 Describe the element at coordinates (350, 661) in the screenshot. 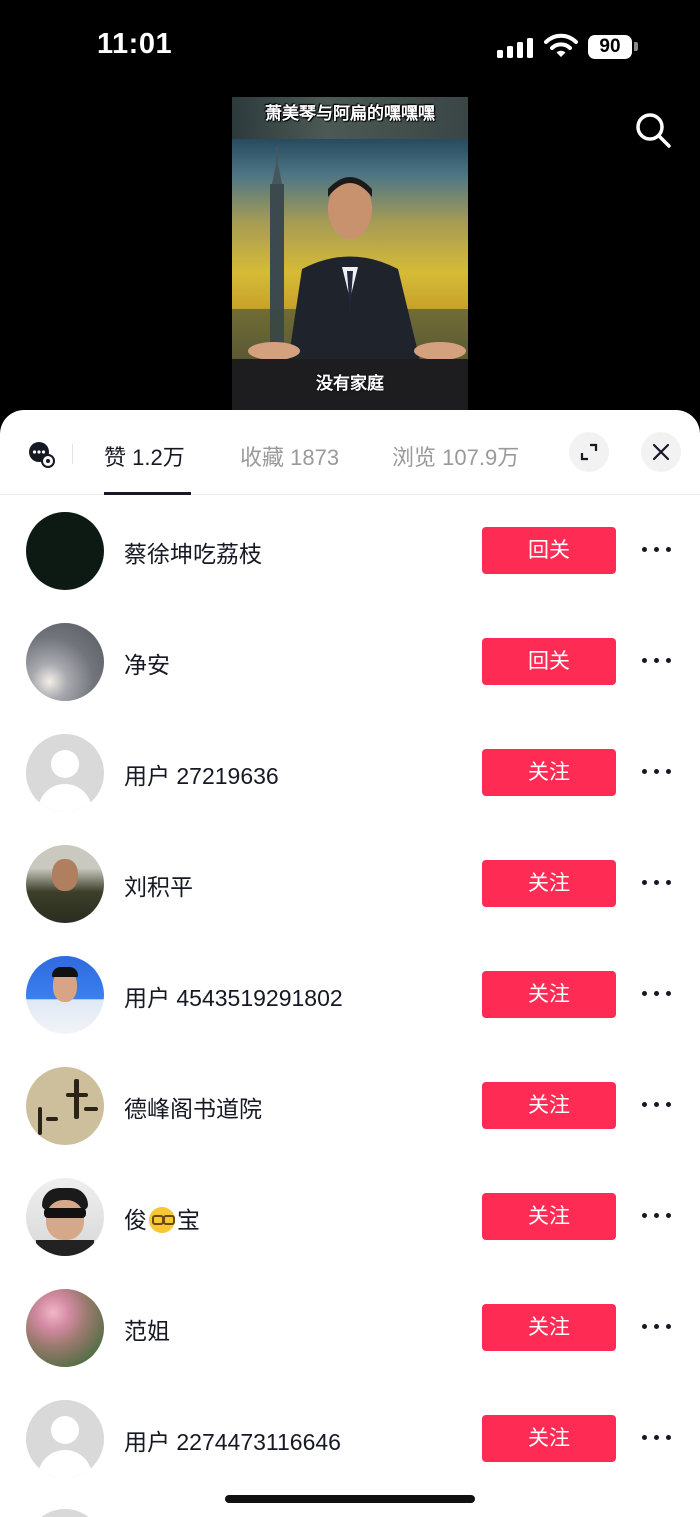

I see `list-item: 净安 回关` at that location.